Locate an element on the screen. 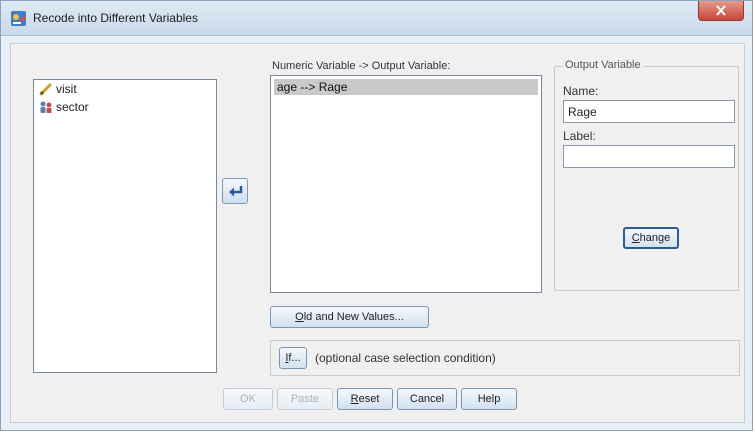  close-button is located at coordinates (721, 11).